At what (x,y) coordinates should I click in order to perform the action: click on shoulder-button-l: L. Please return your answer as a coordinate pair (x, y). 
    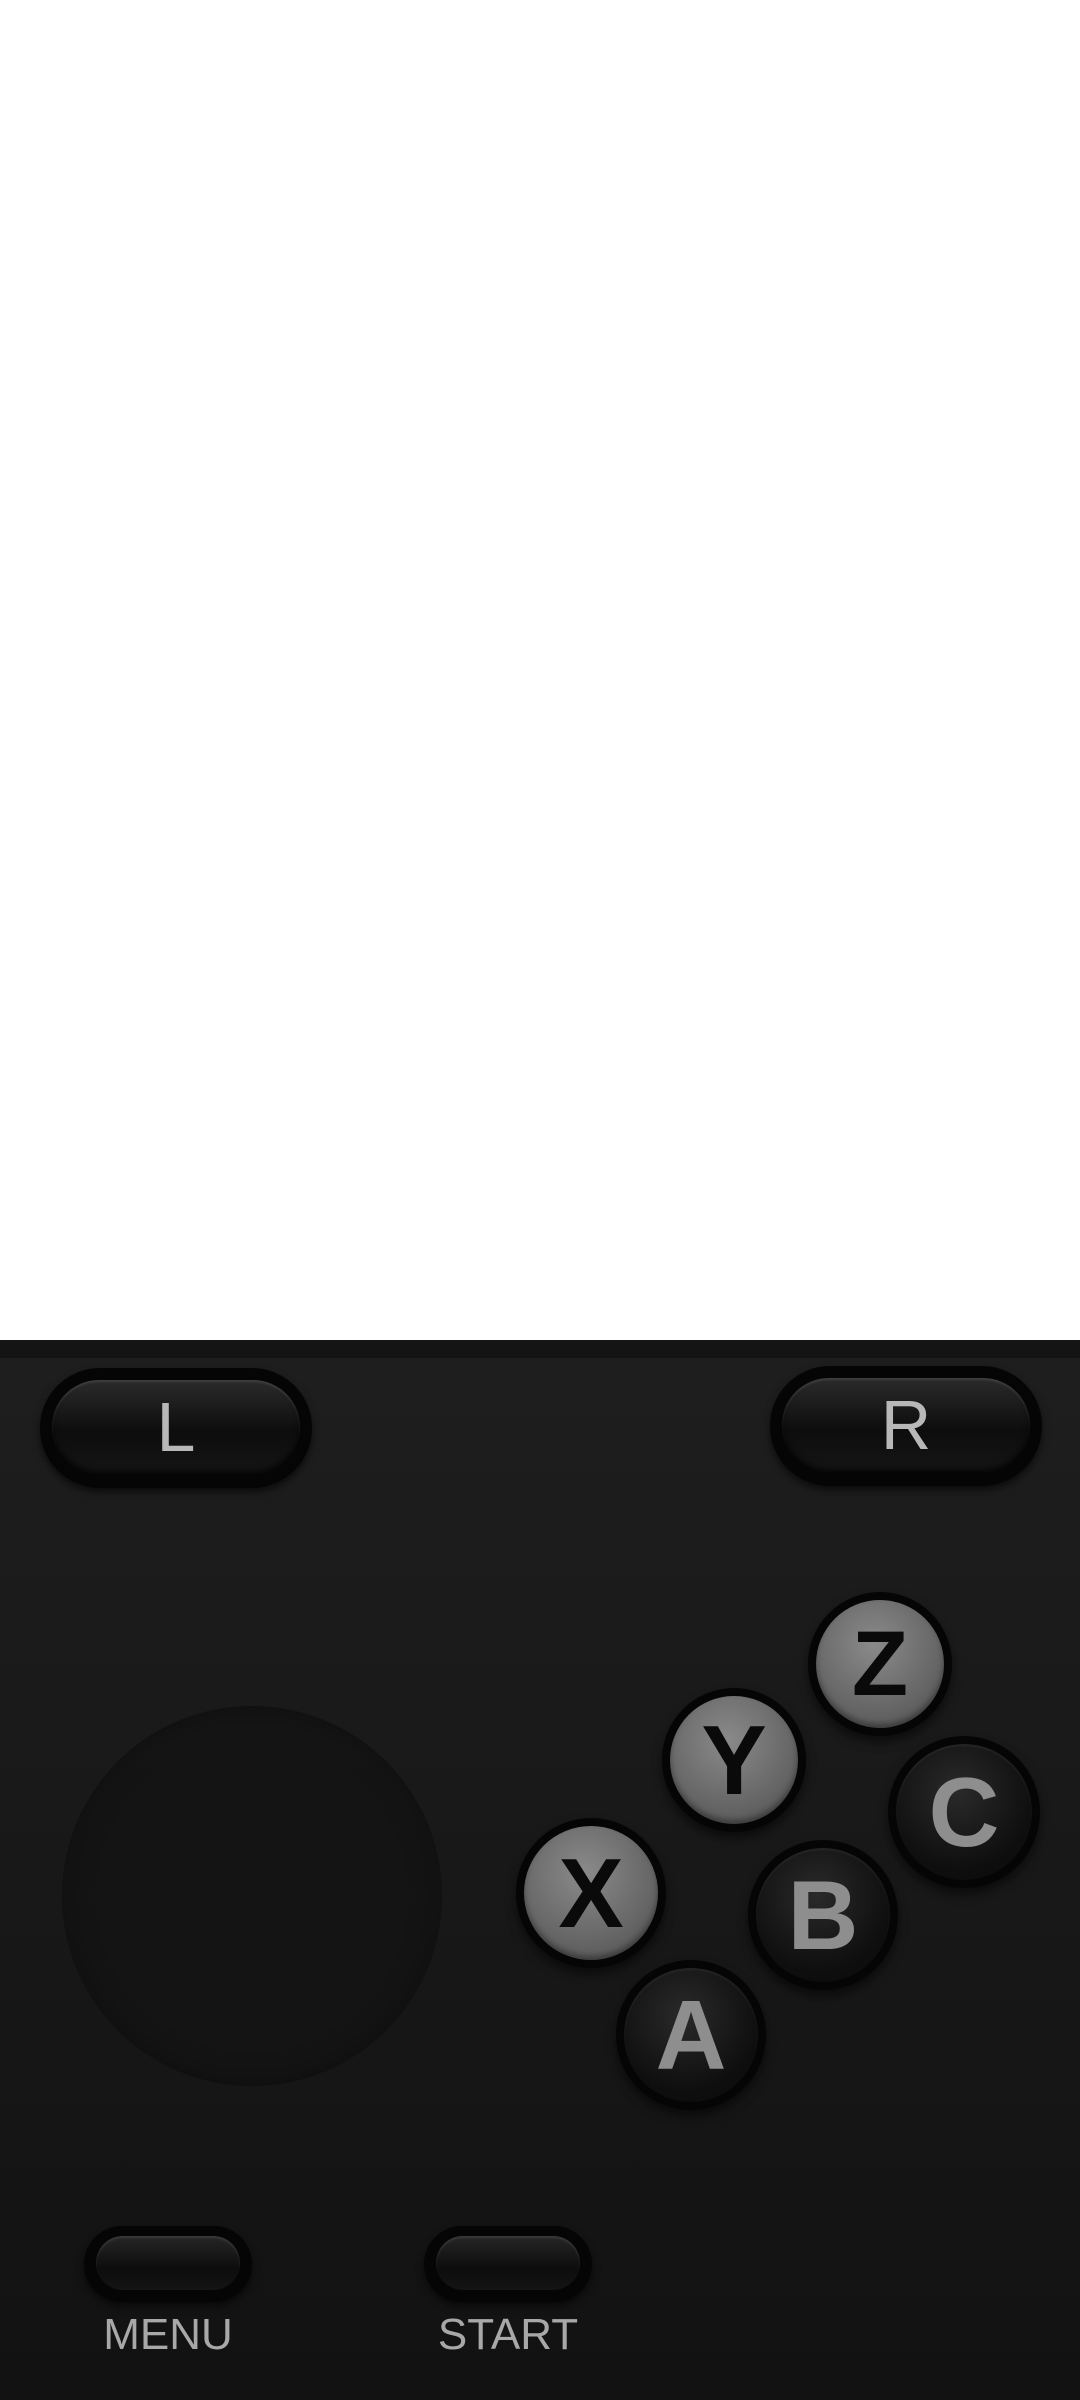
    Looking at the image, I should click on (176, 1428).